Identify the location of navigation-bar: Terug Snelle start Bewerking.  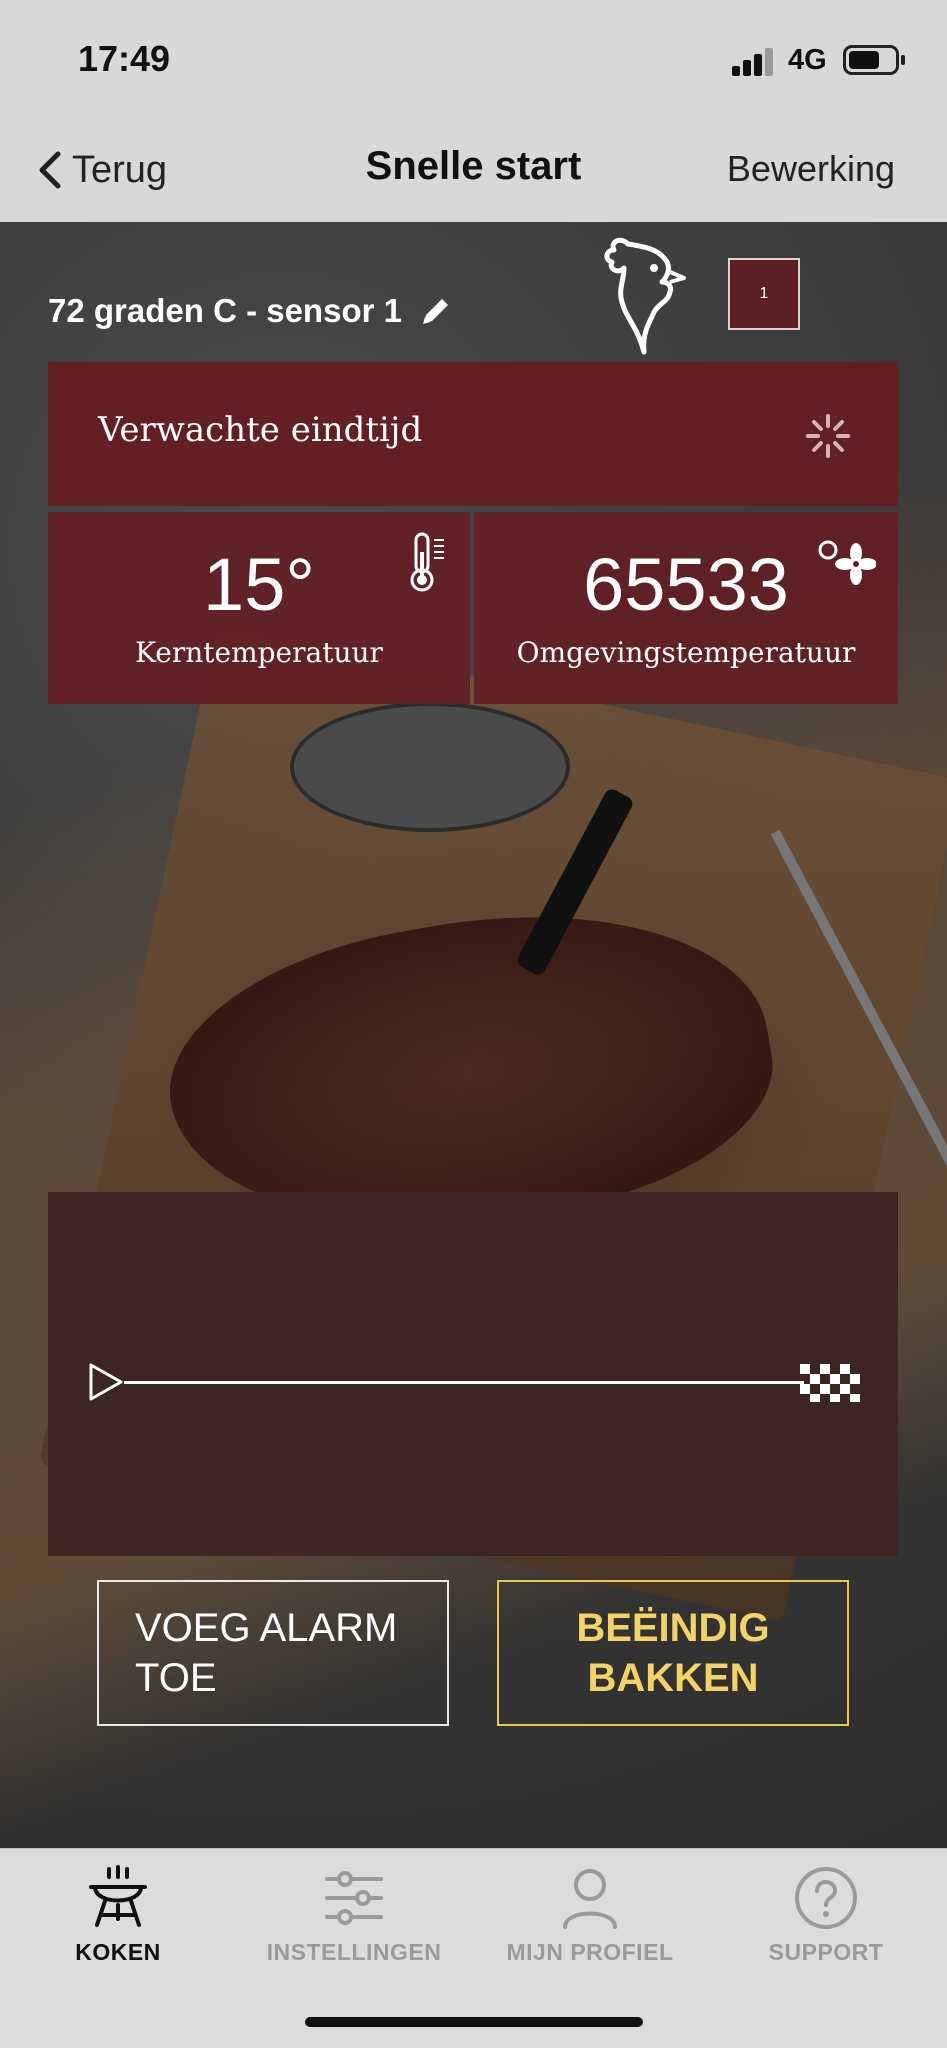
(473, 170).